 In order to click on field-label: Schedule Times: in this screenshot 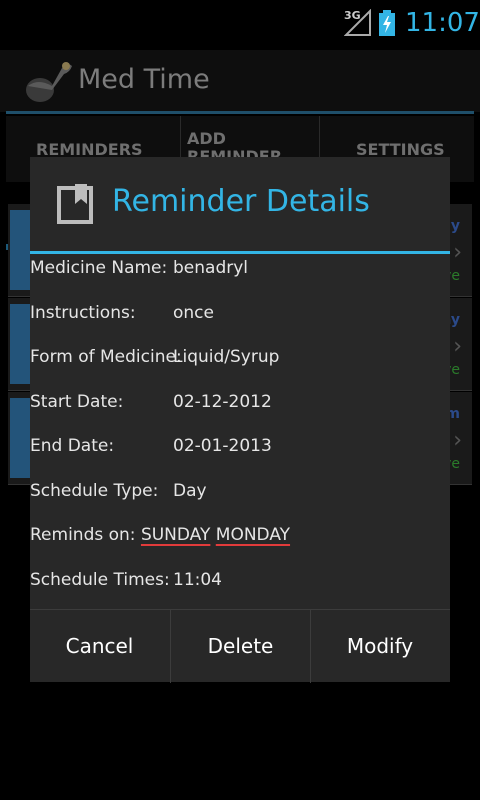, I will do `click(100, 580)`.